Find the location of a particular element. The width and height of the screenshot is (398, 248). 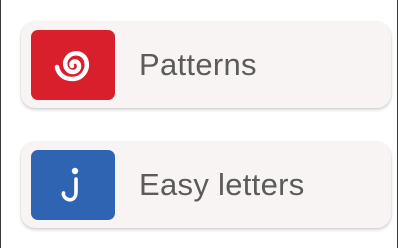

spiral-icon is located at coordinates (71, 66).